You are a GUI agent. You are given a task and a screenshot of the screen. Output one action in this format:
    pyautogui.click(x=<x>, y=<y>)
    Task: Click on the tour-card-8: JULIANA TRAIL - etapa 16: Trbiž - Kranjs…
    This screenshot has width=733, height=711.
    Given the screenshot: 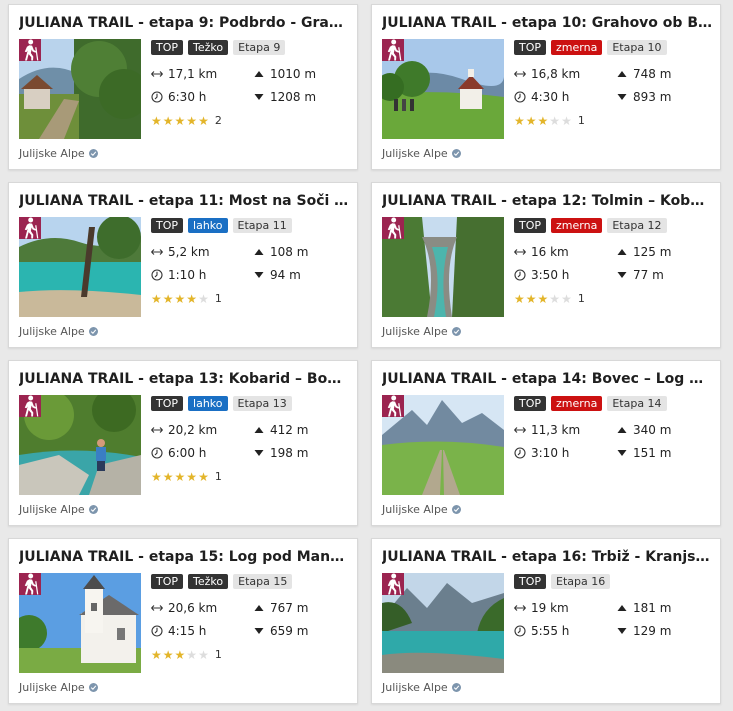 What is the action you would take?
    pyautogui.click(x=546, y=621)
    